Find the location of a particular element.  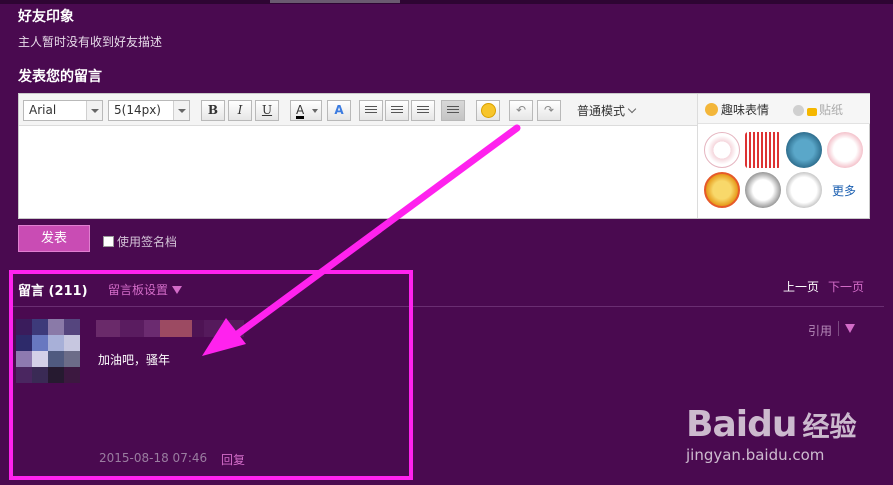

watermark-url: jingyan.baidu.com is located at coordinates (755, 455).